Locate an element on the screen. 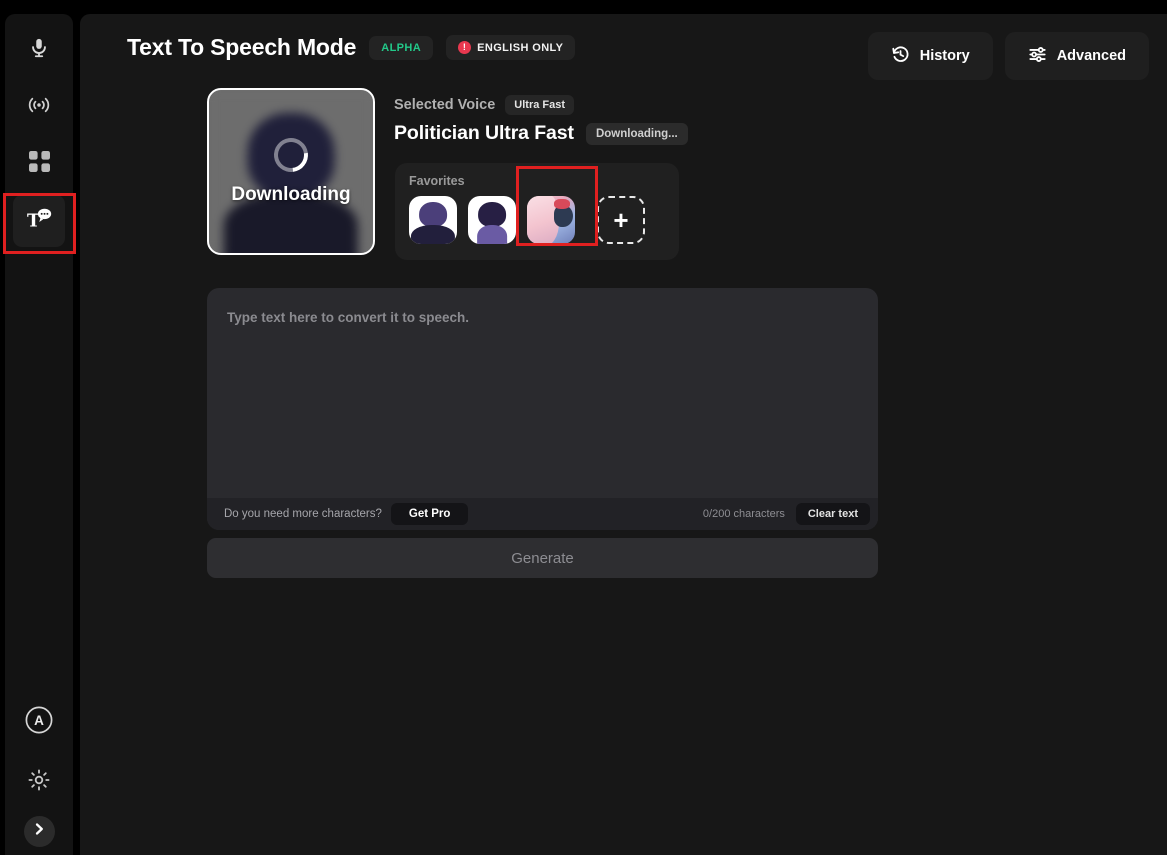 This screenshot has width=1167, height=855. english-only-label: ENGLISH ONLY is located at coordinates (520, 47).